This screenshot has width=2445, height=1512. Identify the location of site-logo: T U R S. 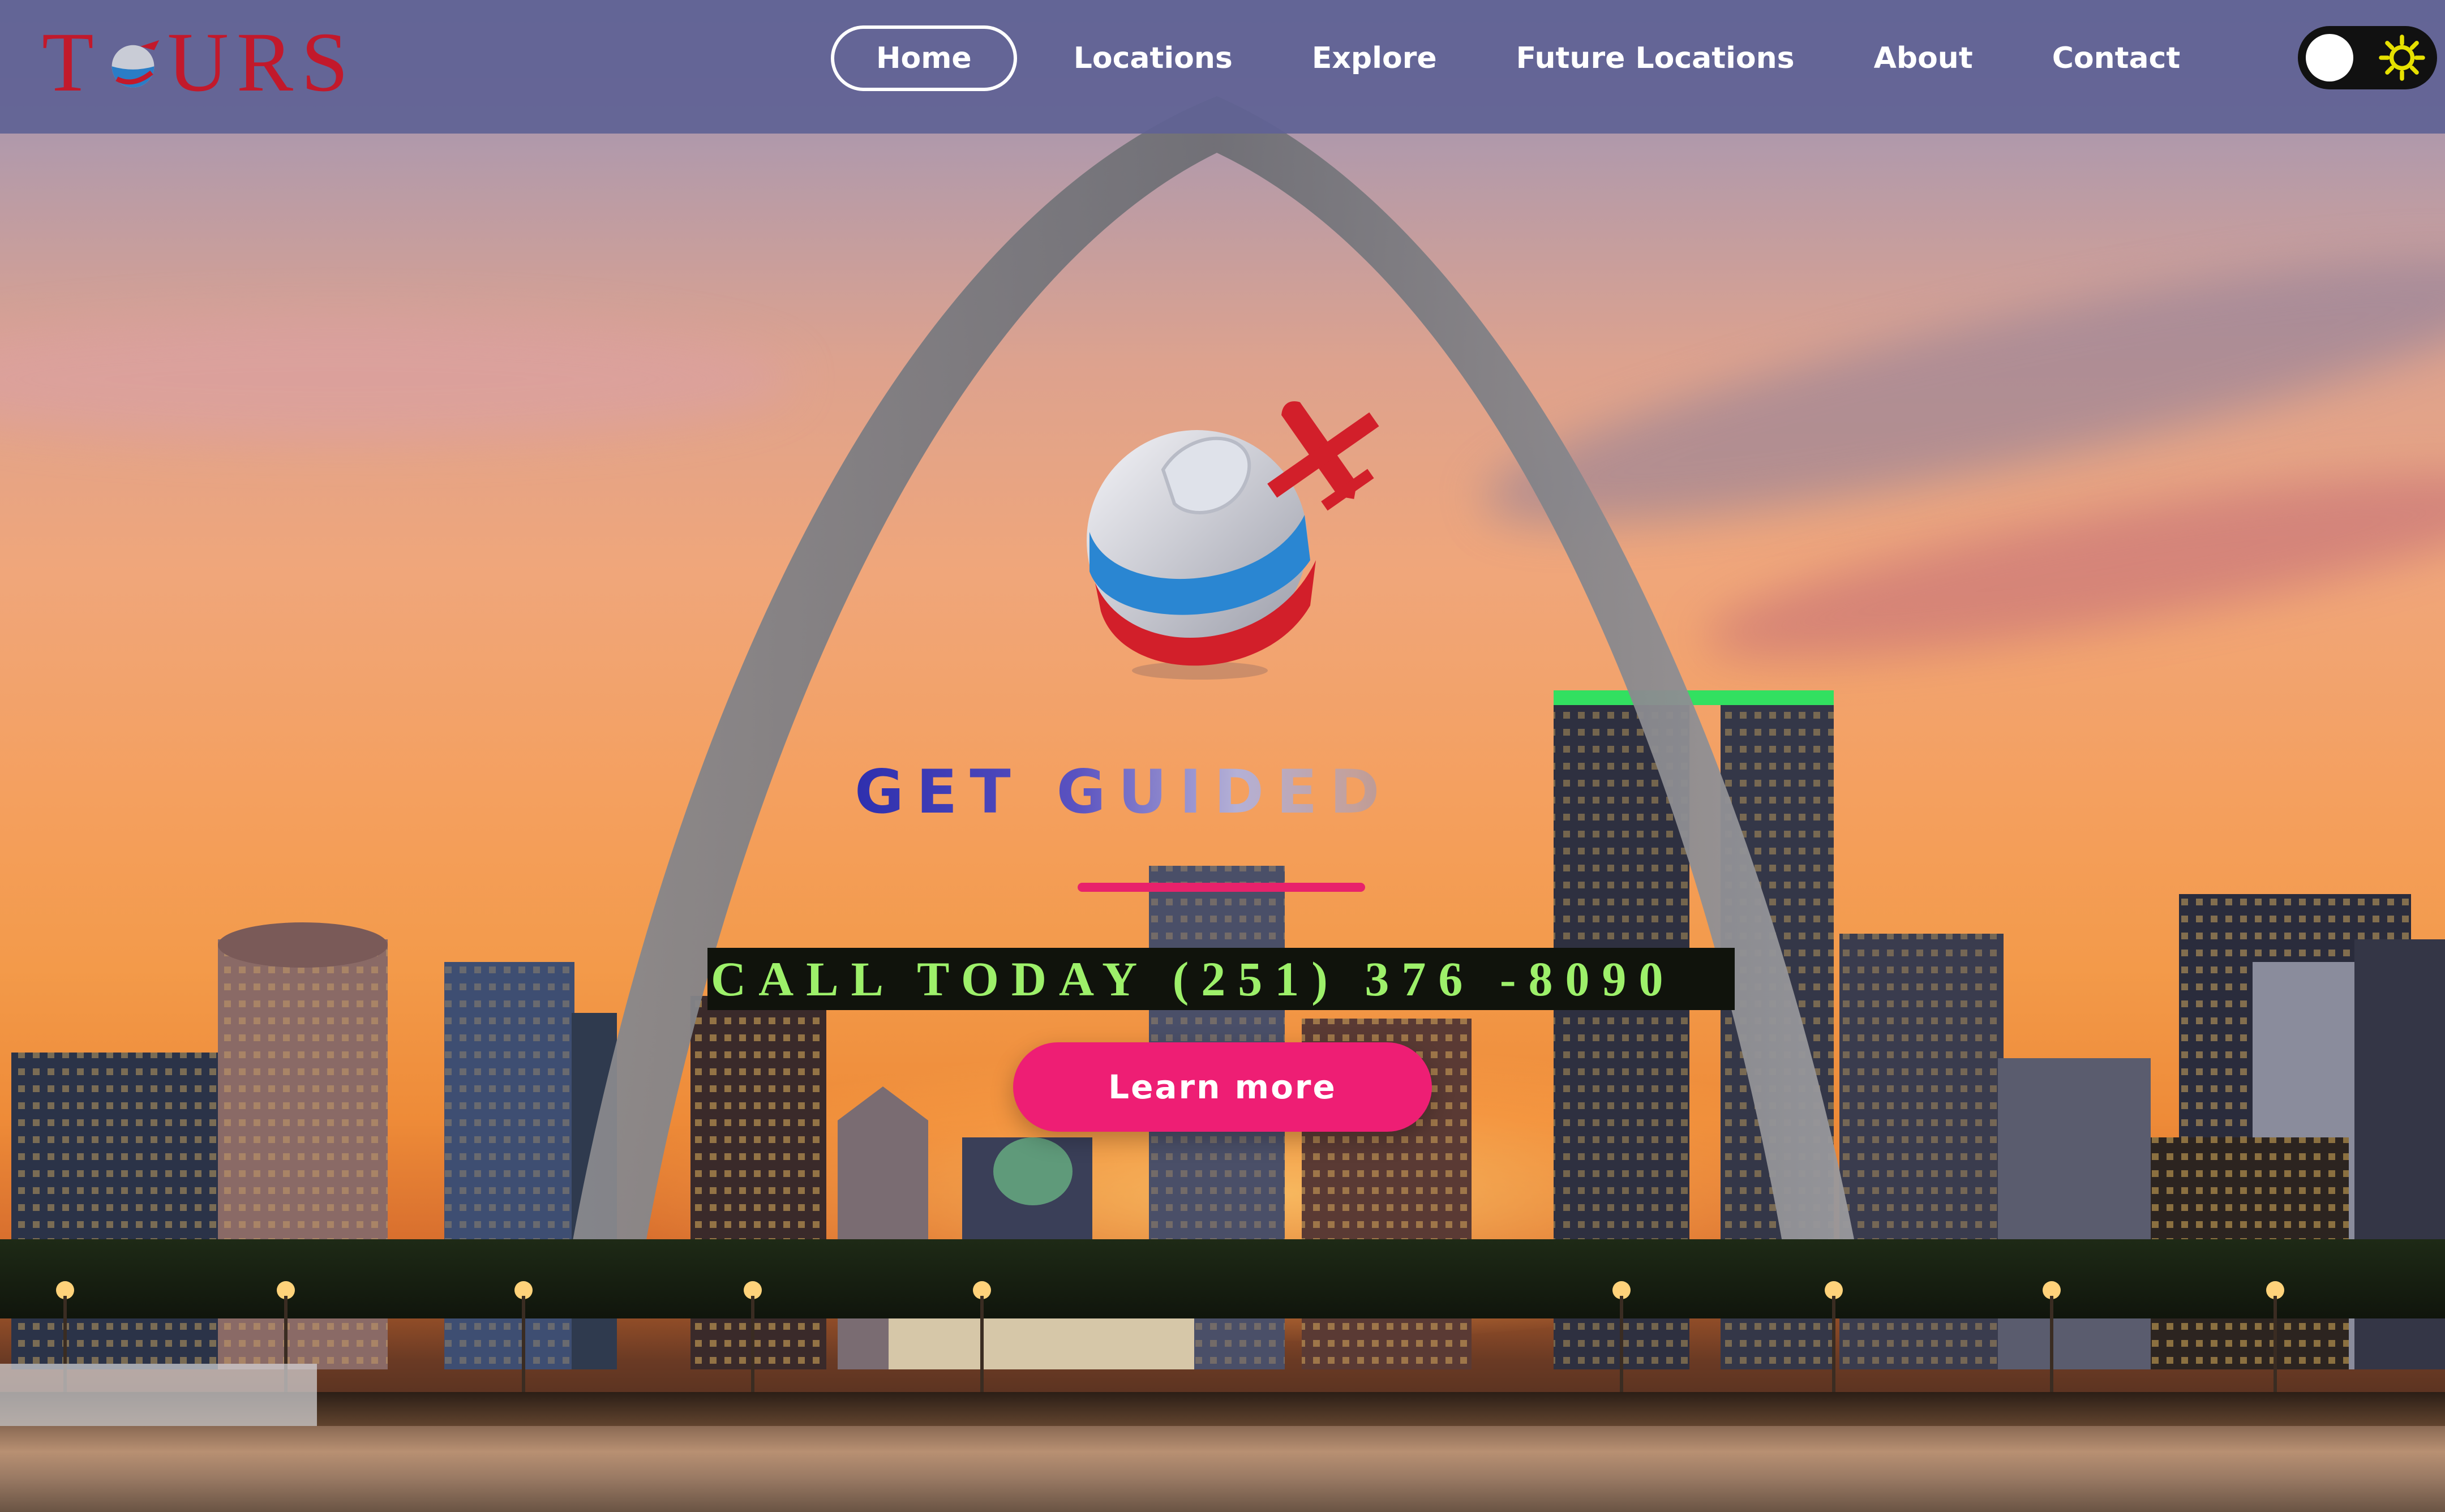
(197, 62).